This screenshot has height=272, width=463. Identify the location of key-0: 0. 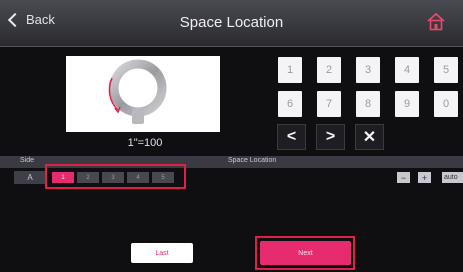
(446, 104).